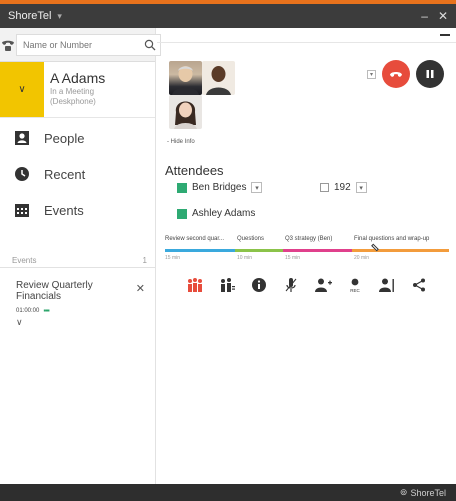 The height and width of the screenshot is (501, 456). Describe the element at coordinates (224, 213) in the screenshot. I see `attendee-name: Ashley Adams` at that location.